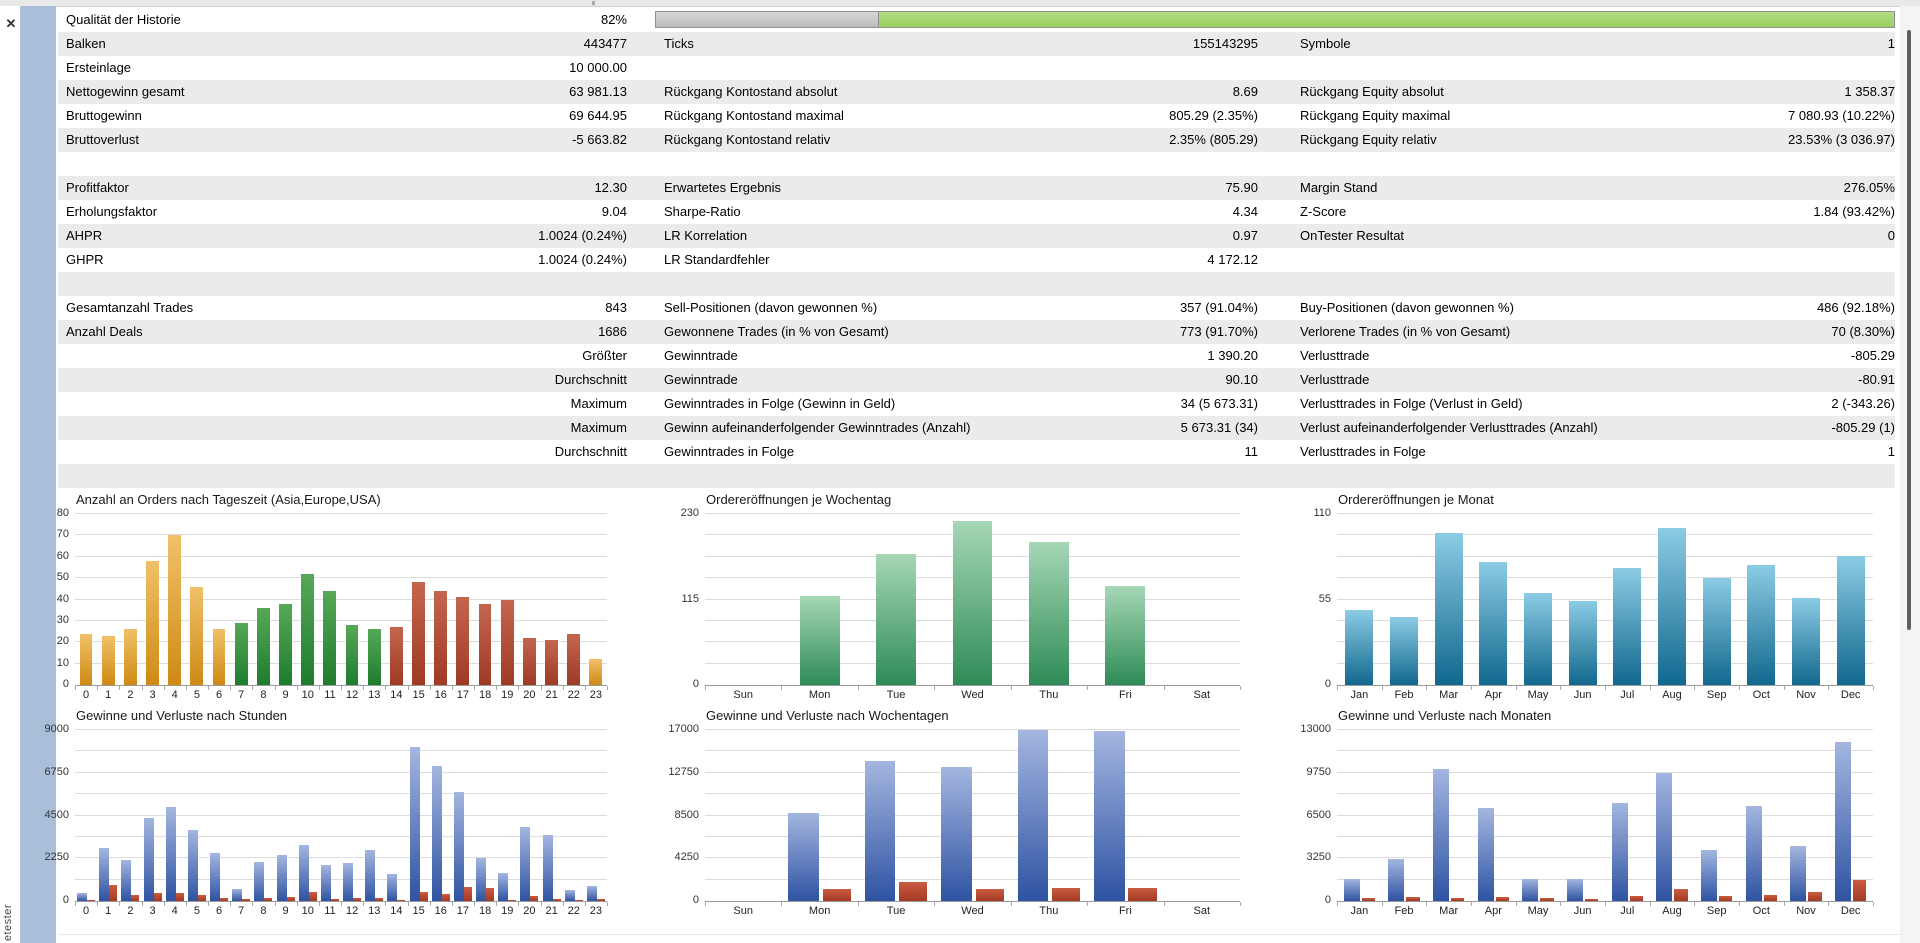 This screenshot has width=1920, height=943. I want to click on left-tab-gutter: ✕ etester, so click(10, 474).